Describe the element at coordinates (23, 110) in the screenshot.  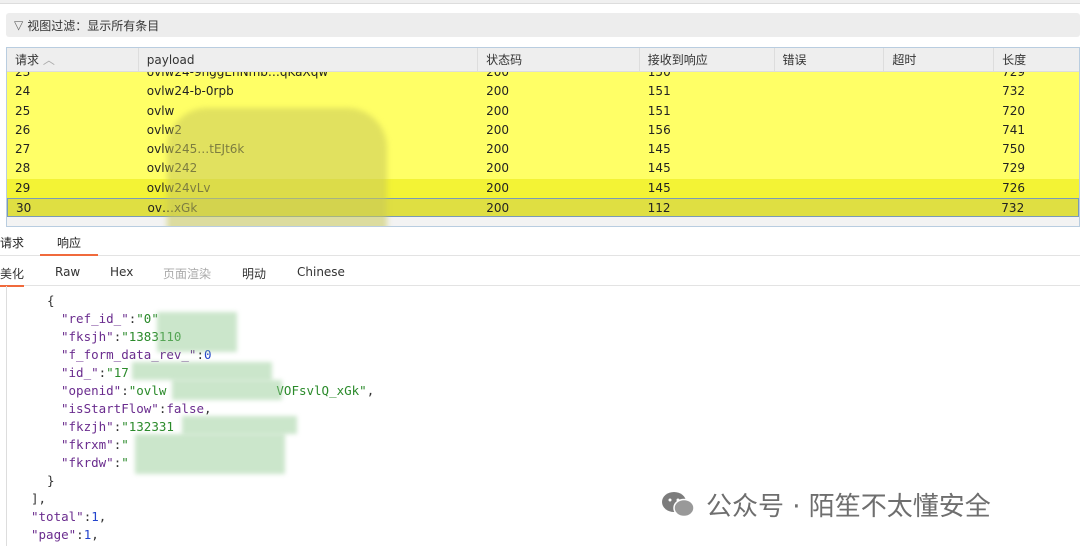
I see `cell-id: 25` at that location.